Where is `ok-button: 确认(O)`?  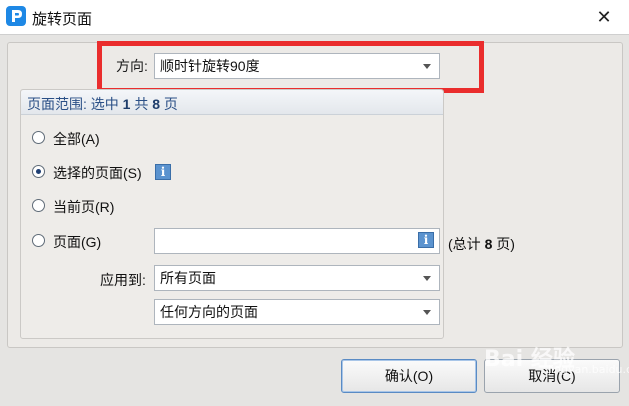
ok-button: 确认(O) is located at coordinates (409, 376).